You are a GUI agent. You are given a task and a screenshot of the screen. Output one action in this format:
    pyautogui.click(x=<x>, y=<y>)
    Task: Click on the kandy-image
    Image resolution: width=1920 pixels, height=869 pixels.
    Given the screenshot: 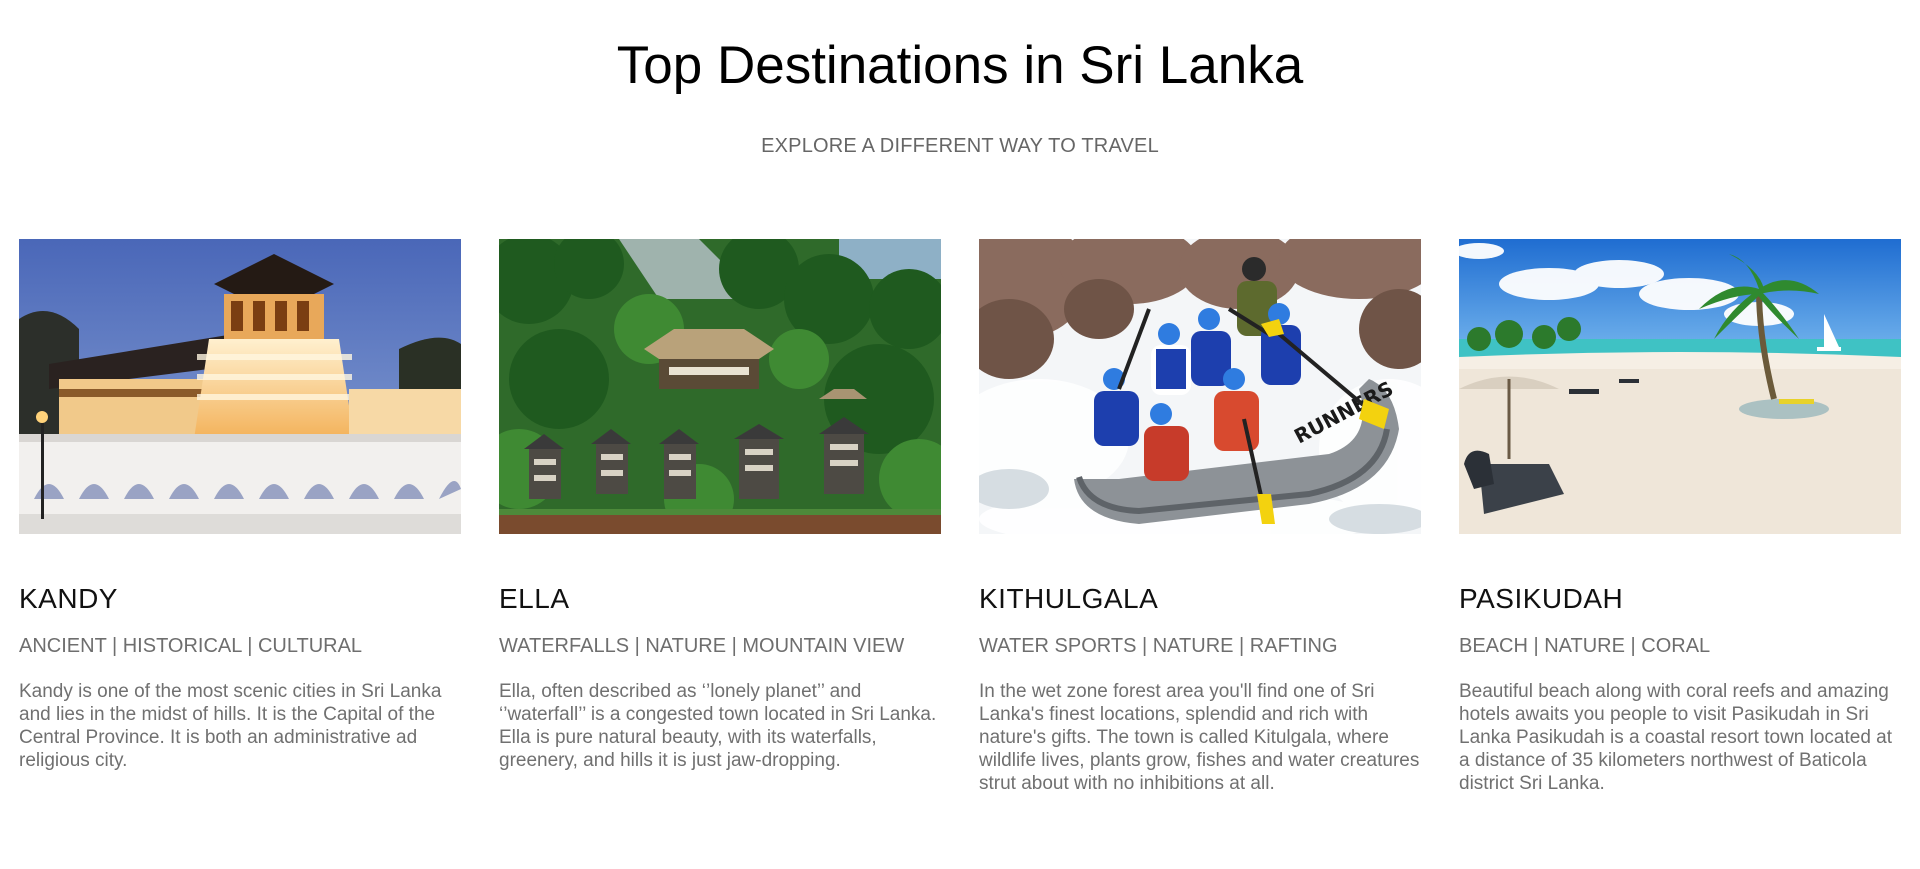 What is the action you would take?
    pyautogui.click(x=240, y=386)
    